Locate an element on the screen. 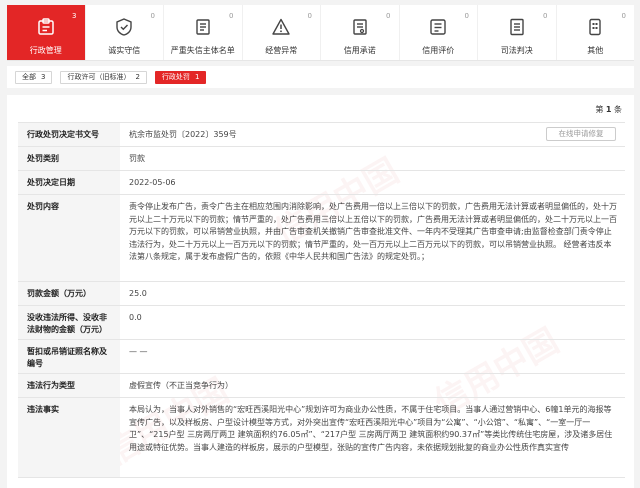 This screenshot has height=488, width=640. nav-tab-commitment: 0 信用承诺 is located at coordinates (360, 32).